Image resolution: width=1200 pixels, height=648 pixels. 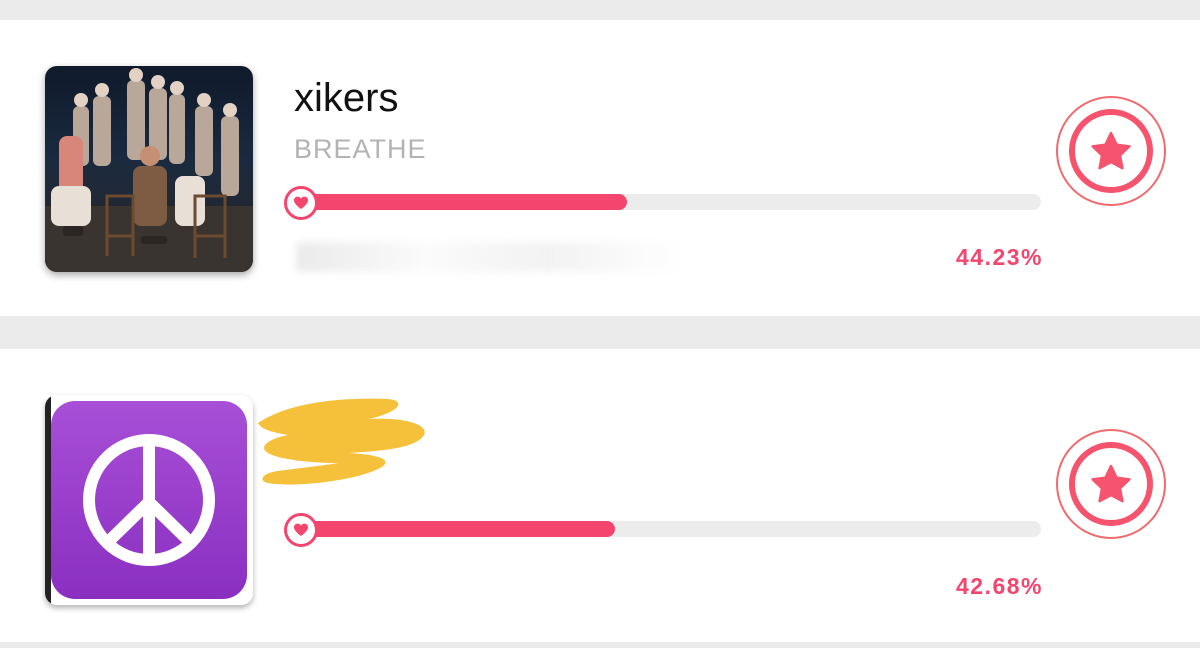 I want to click on peace-sign-icon, so click(x=149, y=500).